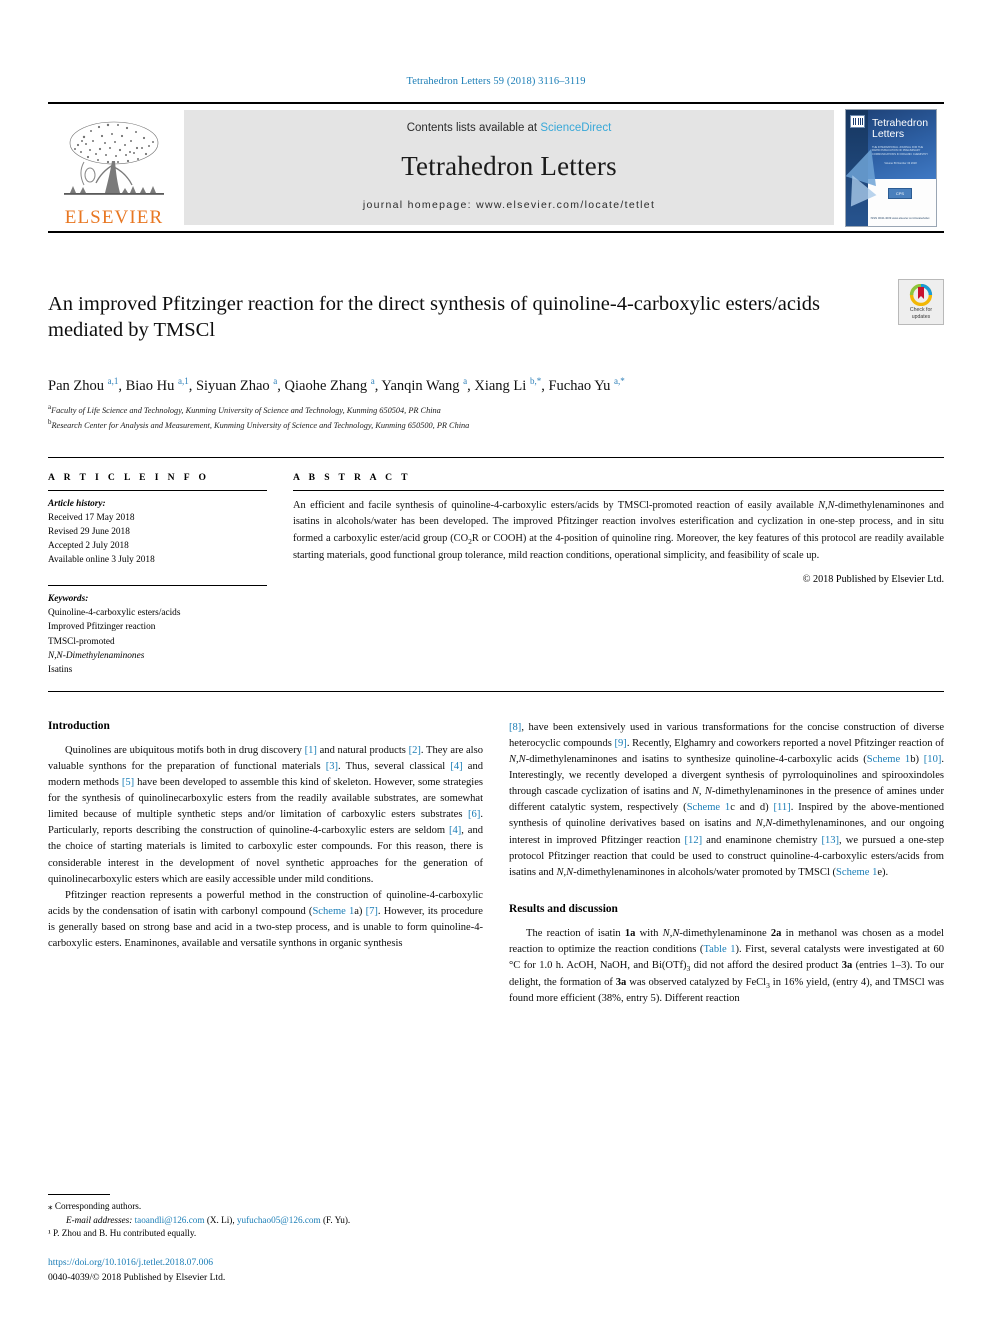 Image resolution: width=992 pixels, height=1323 pixels. Describe the element at coordinates (101, 560) in the screenshot. I see `history-item: Available online 3 July 2018` at that location.